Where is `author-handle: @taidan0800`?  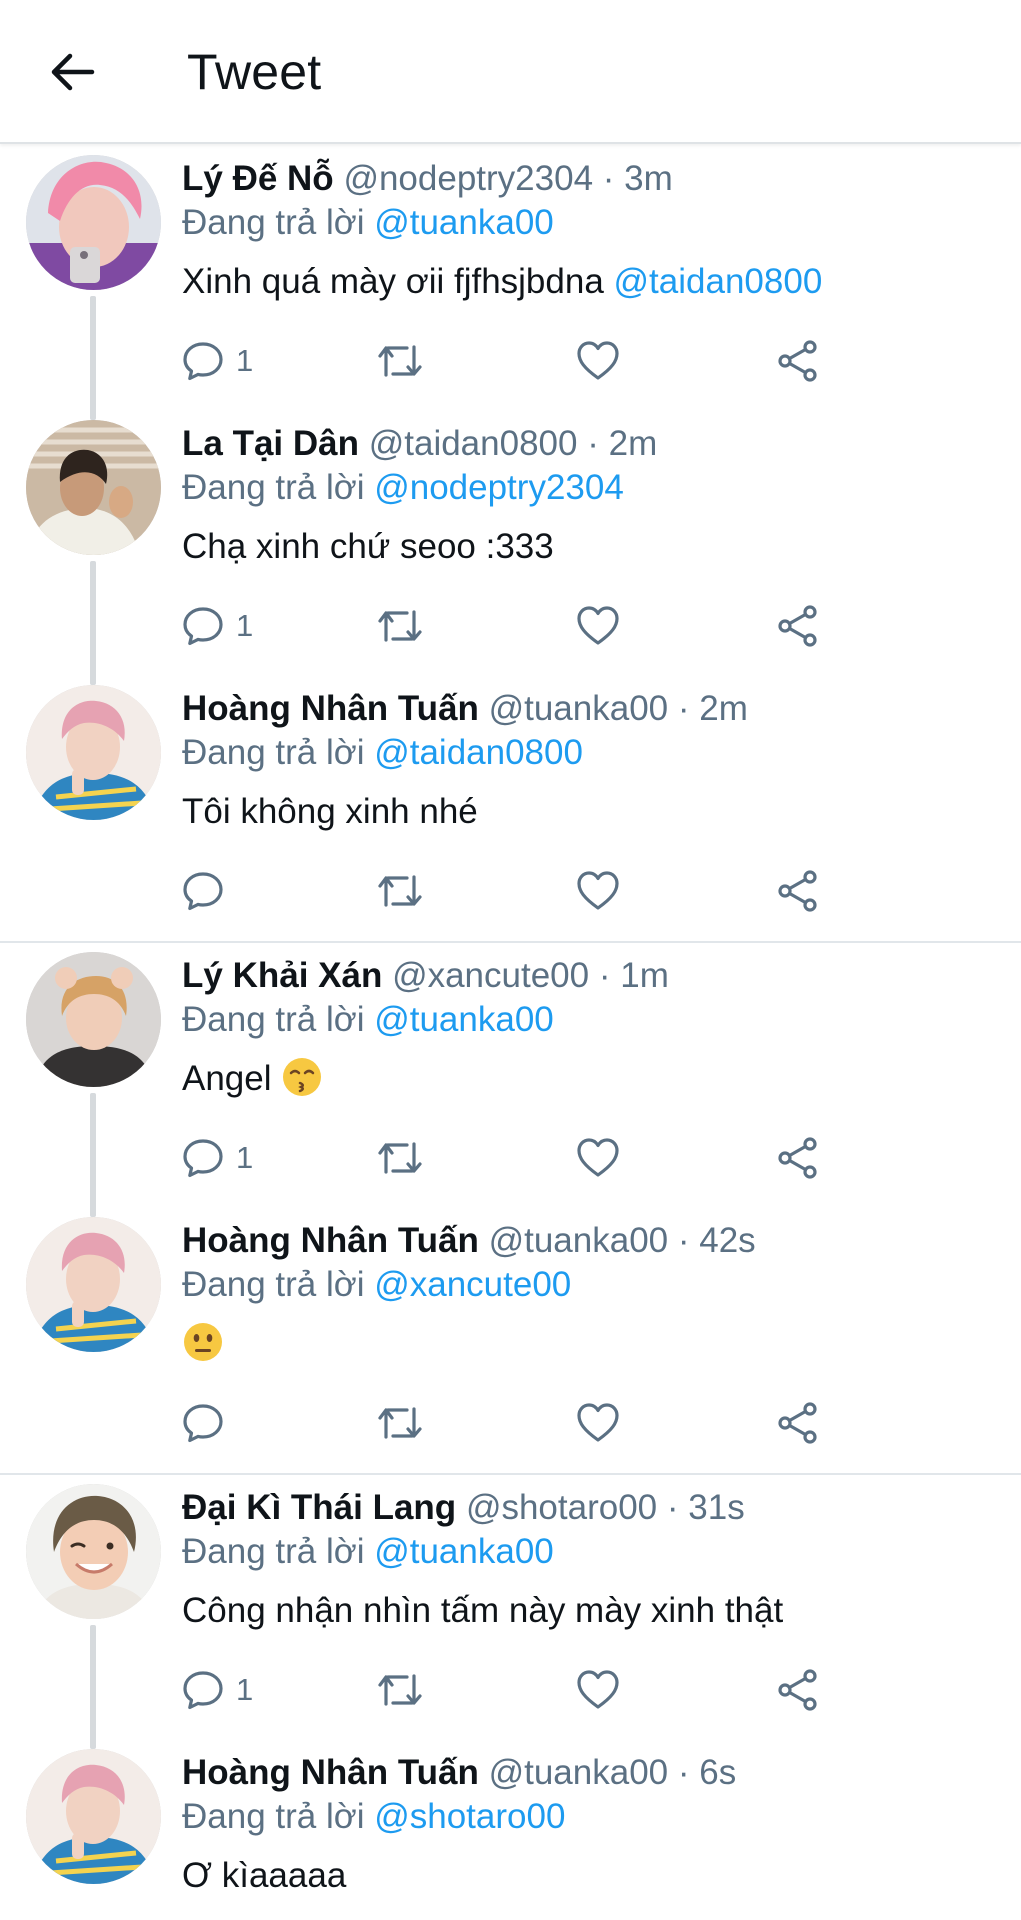
author-handle: @taidan0800 is located at coordinates (473, 443).